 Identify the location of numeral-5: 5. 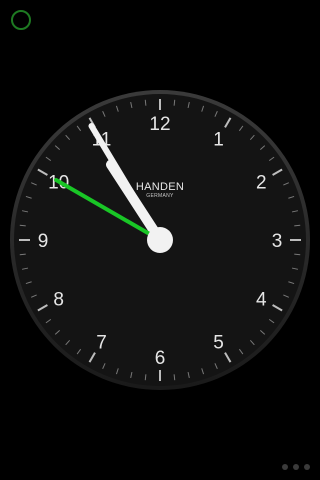
(218, 342).